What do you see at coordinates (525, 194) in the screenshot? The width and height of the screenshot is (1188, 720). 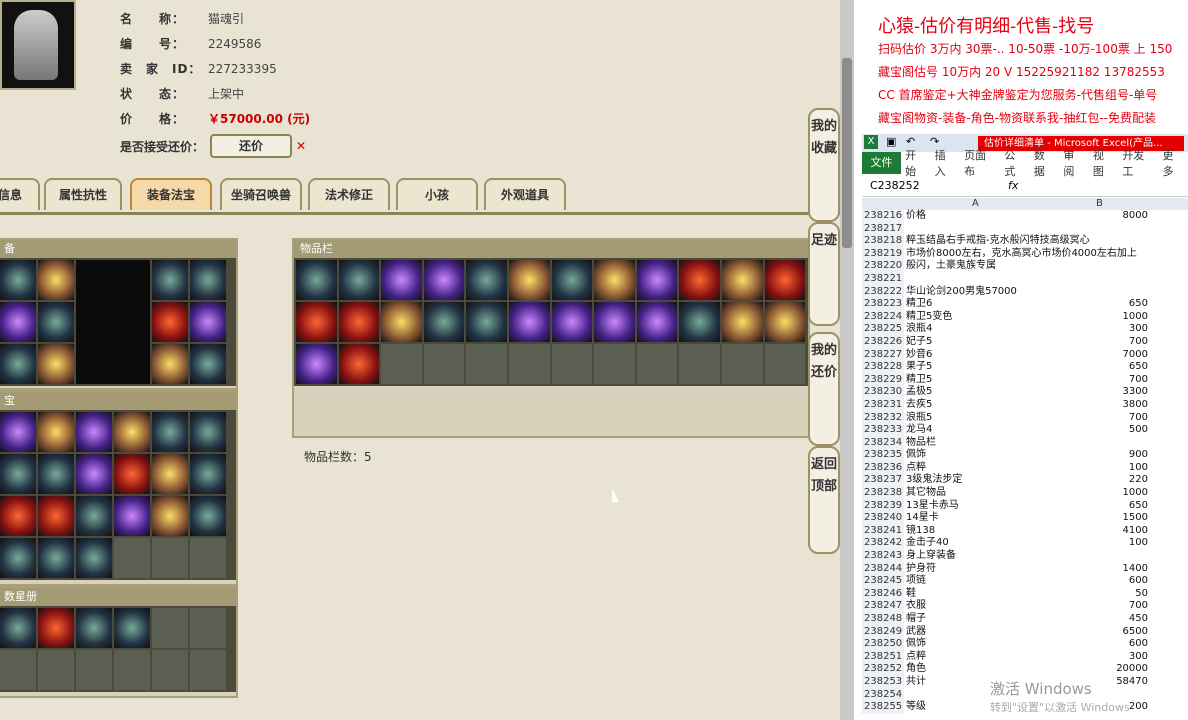 I see `tab-appearance: 外观道具` at bounding box center [525, 194].